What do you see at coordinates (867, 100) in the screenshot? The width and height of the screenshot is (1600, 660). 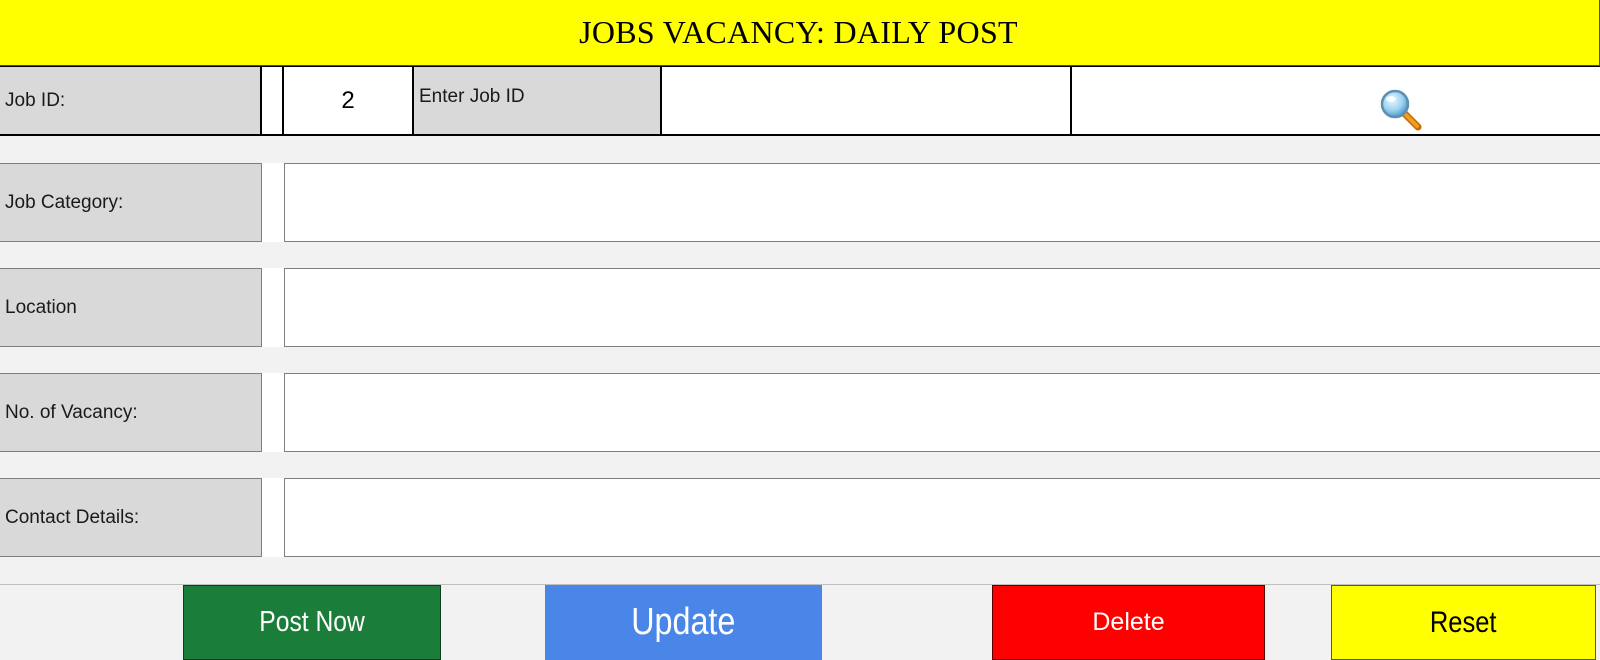 I see `job-id-search-input` at bounding box center [867, 100].